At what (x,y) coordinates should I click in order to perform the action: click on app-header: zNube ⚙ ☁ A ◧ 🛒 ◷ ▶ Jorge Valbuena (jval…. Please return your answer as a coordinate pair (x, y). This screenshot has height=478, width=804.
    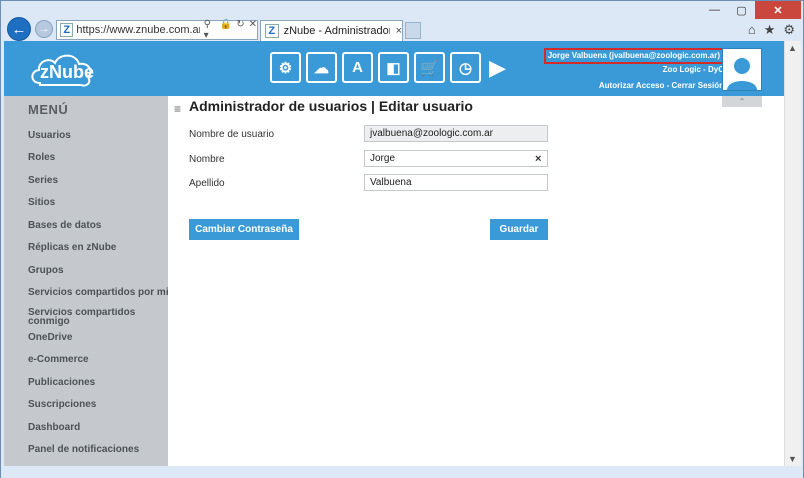
    Looking at the image, I should click on (394, 68).